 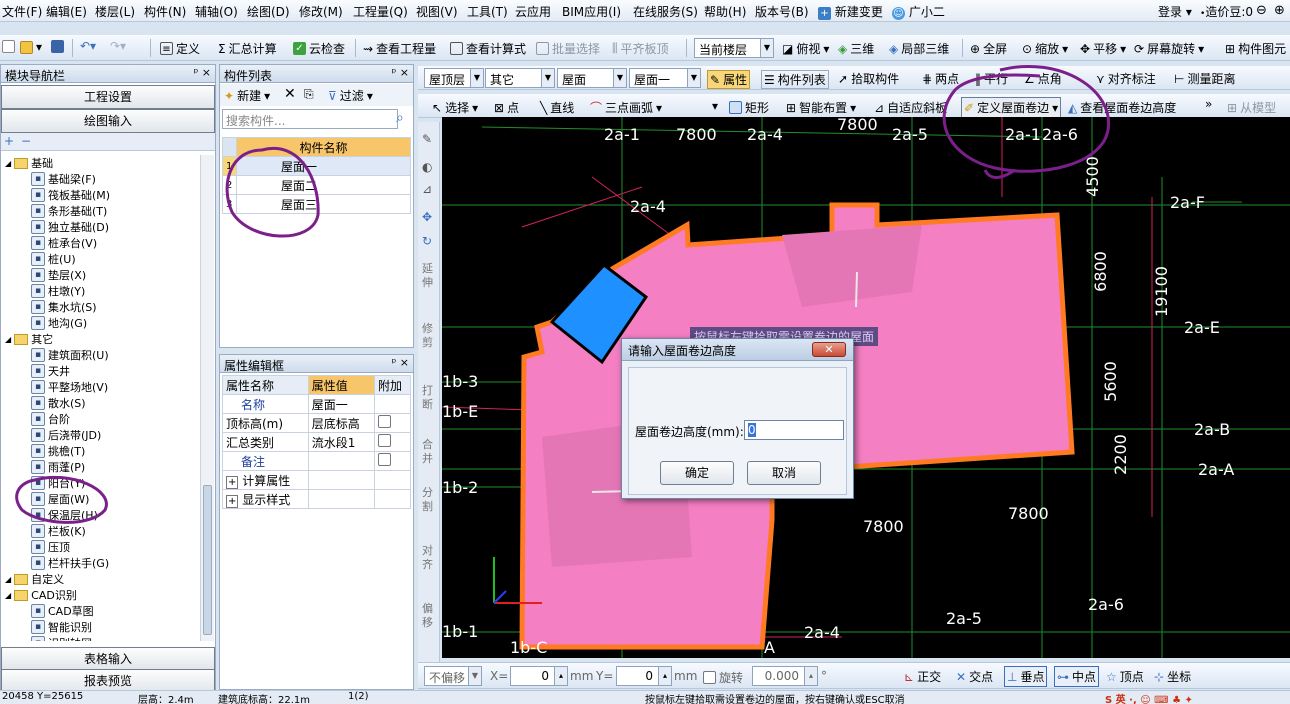 What do you see at coordinates (400, 118) in the screenshot?
I see `search-icon: ⌕` at bounding box center [400, 118].